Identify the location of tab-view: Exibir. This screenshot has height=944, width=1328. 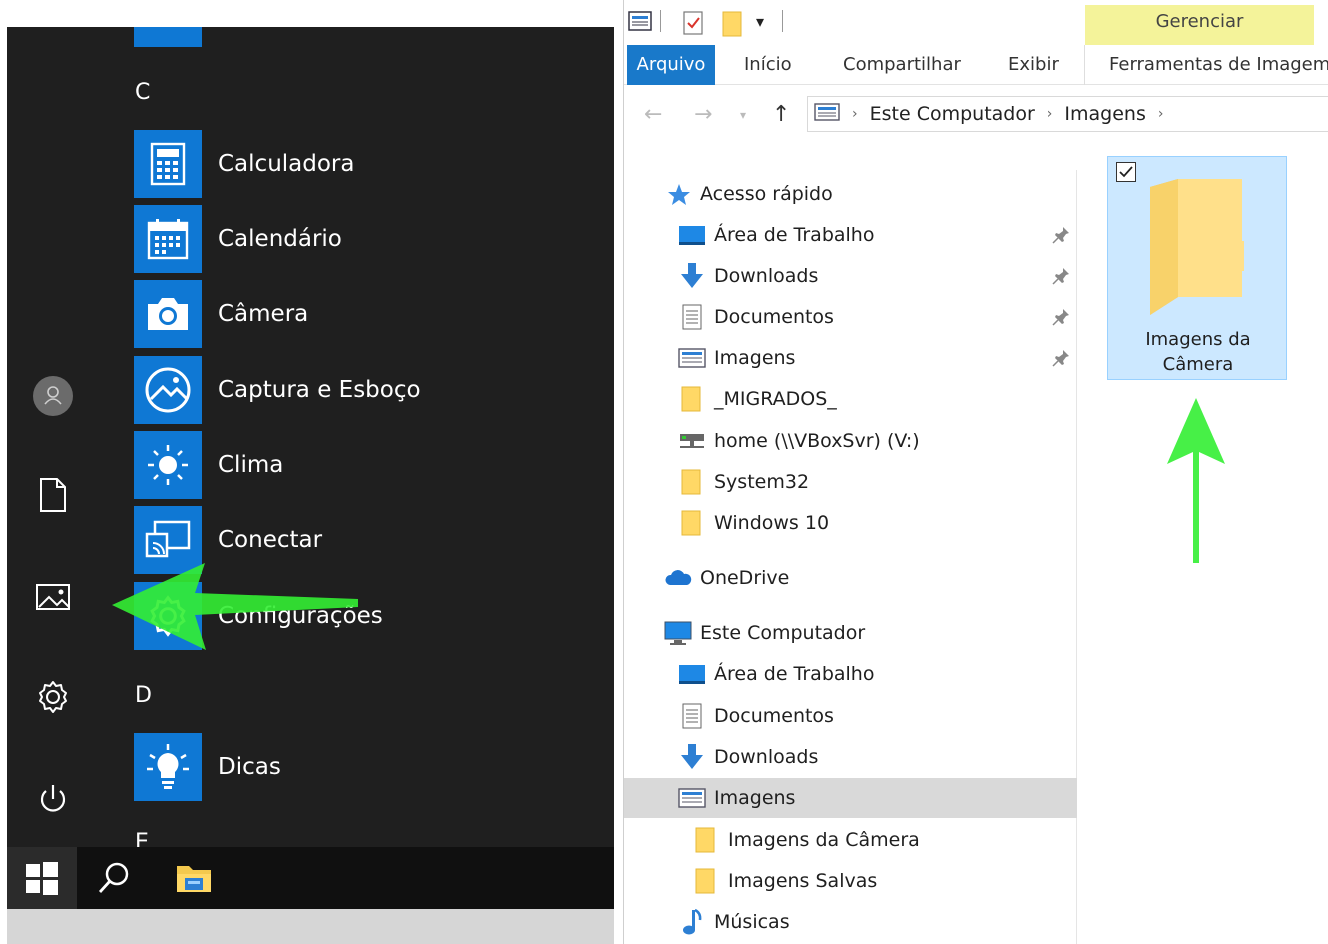
(1033, 65).